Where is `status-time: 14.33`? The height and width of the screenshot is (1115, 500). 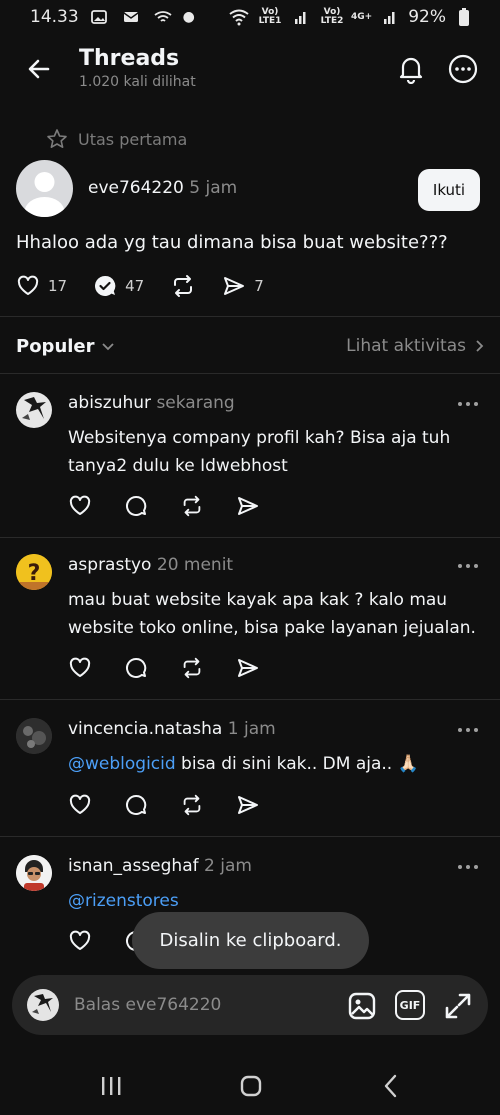 status-time: 14.33 is located at coordinates (54, 17).